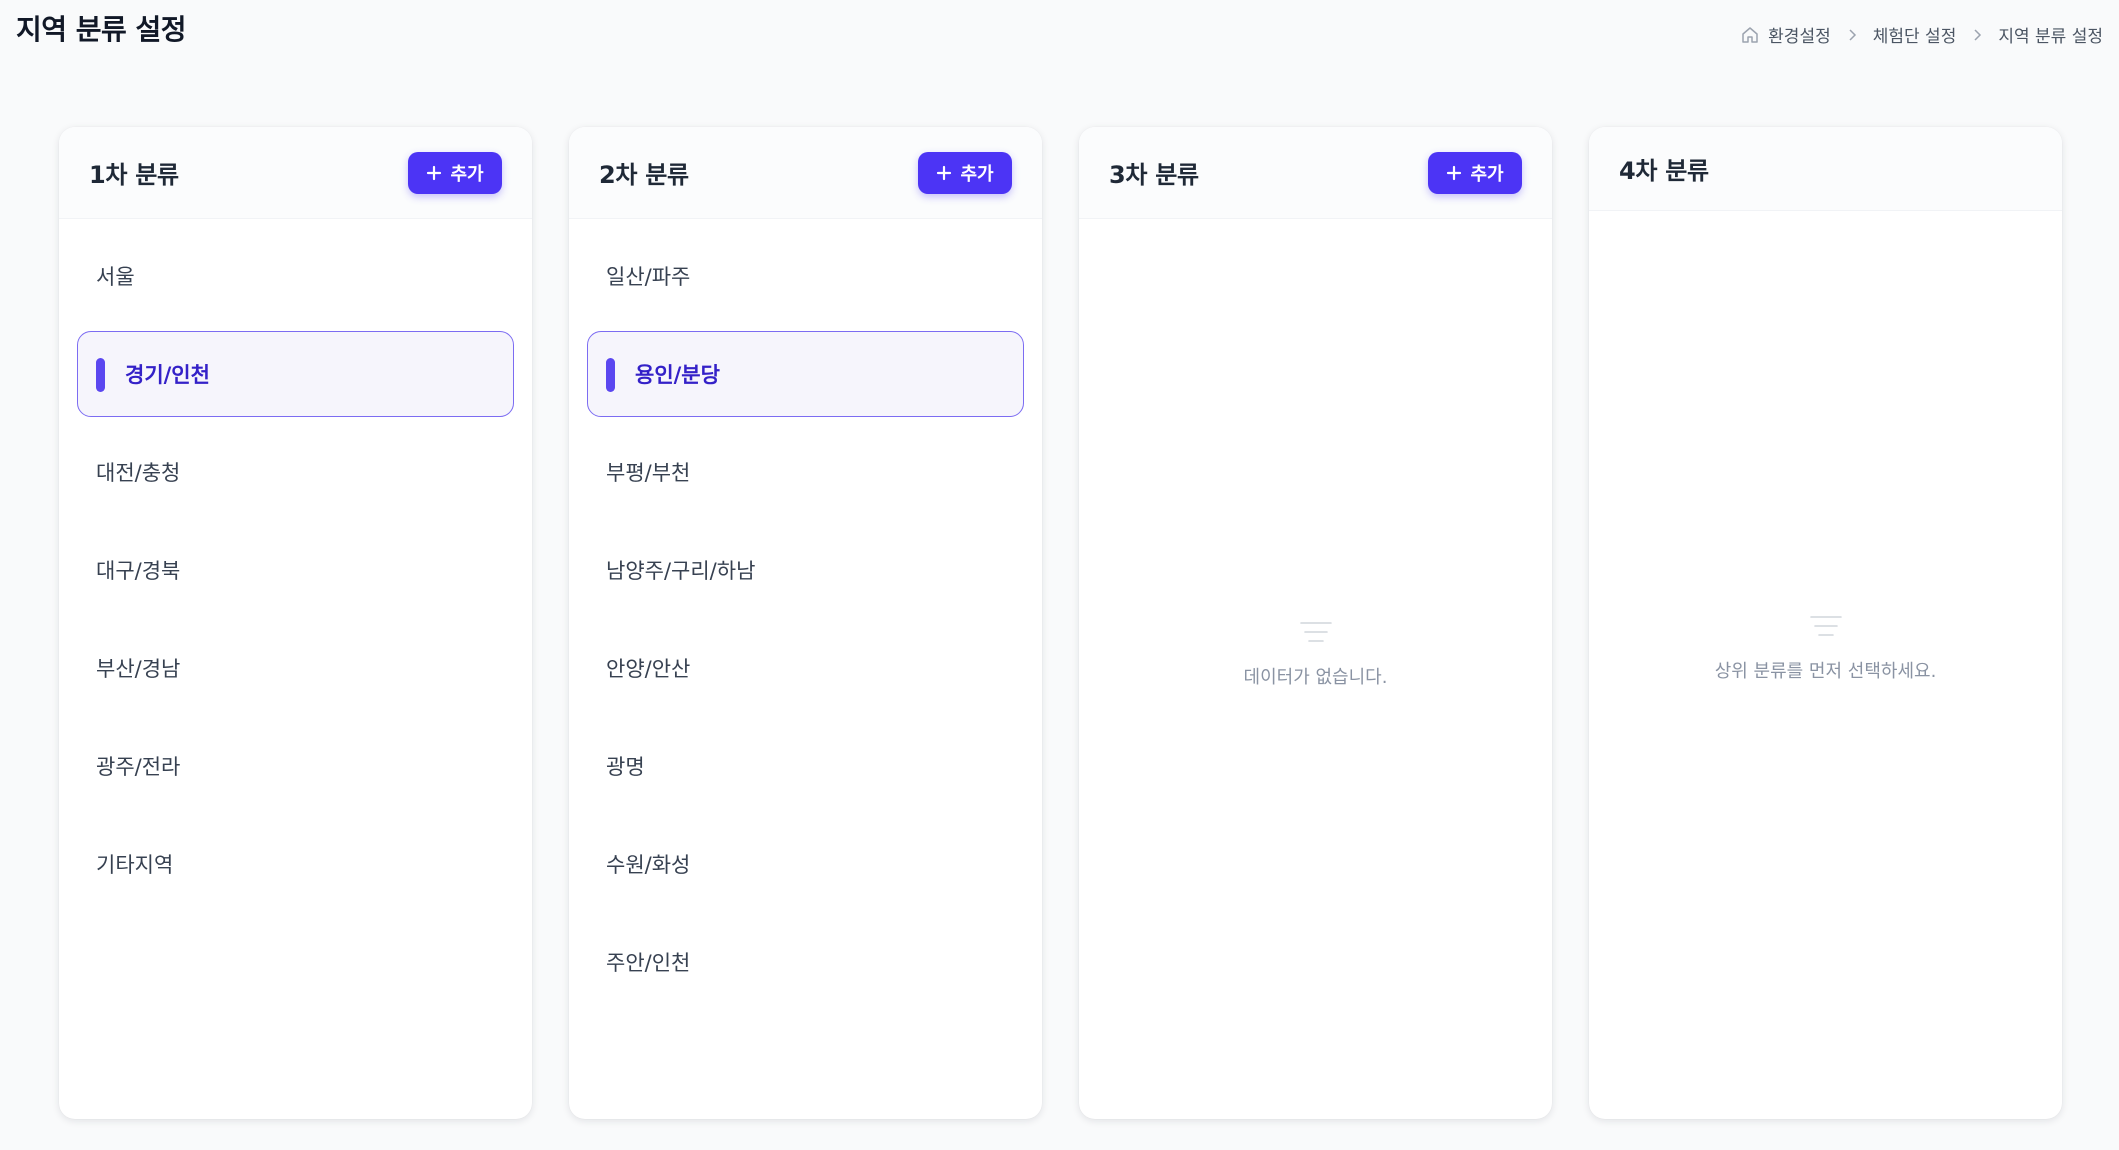 The width and height of the screenshot is (2119, 1150). What do you see at coordinates (1825, 671) in the screenshot?
I see `empty-text: 상위 분류를 먼저 선택하세요.` at bounding box center [1825, 671].